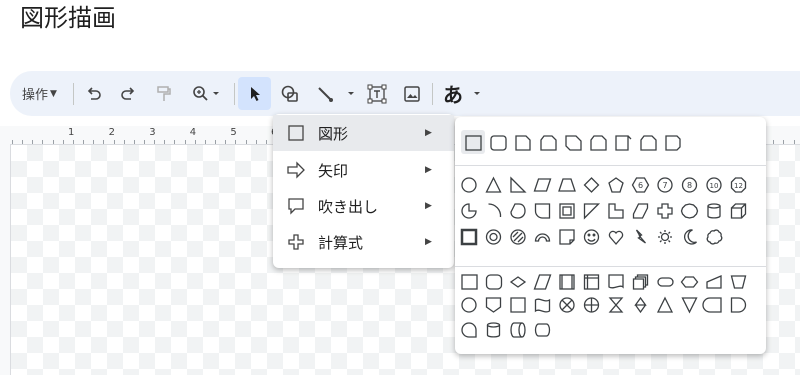 The width and height of the screenshot is (800, 375). What do you see at coordinates (207, 93) in the screenshot?
I see `zoom-icon` at bounding box center [207, 93].